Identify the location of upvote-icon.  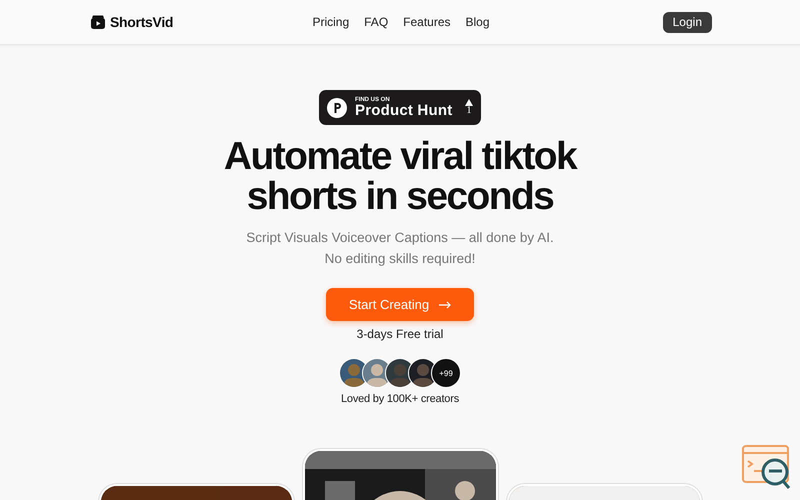
(469, 102).